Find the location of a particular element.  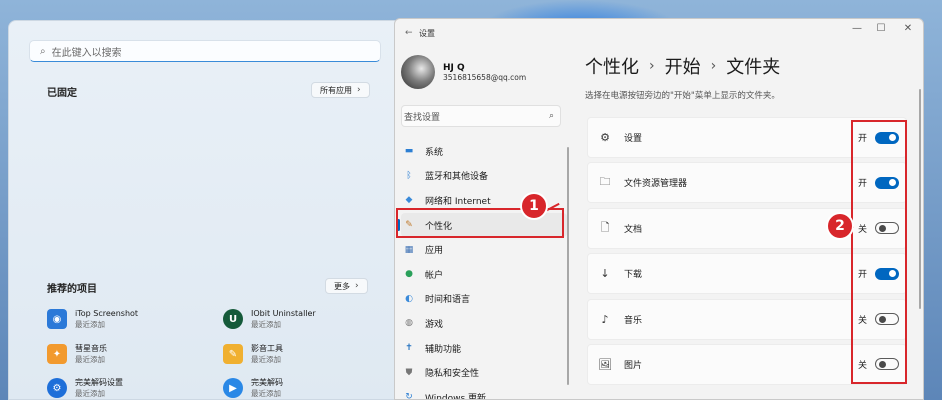

breadcrumb-item-personalization: 个性化 is located at coordinates (612, 66).